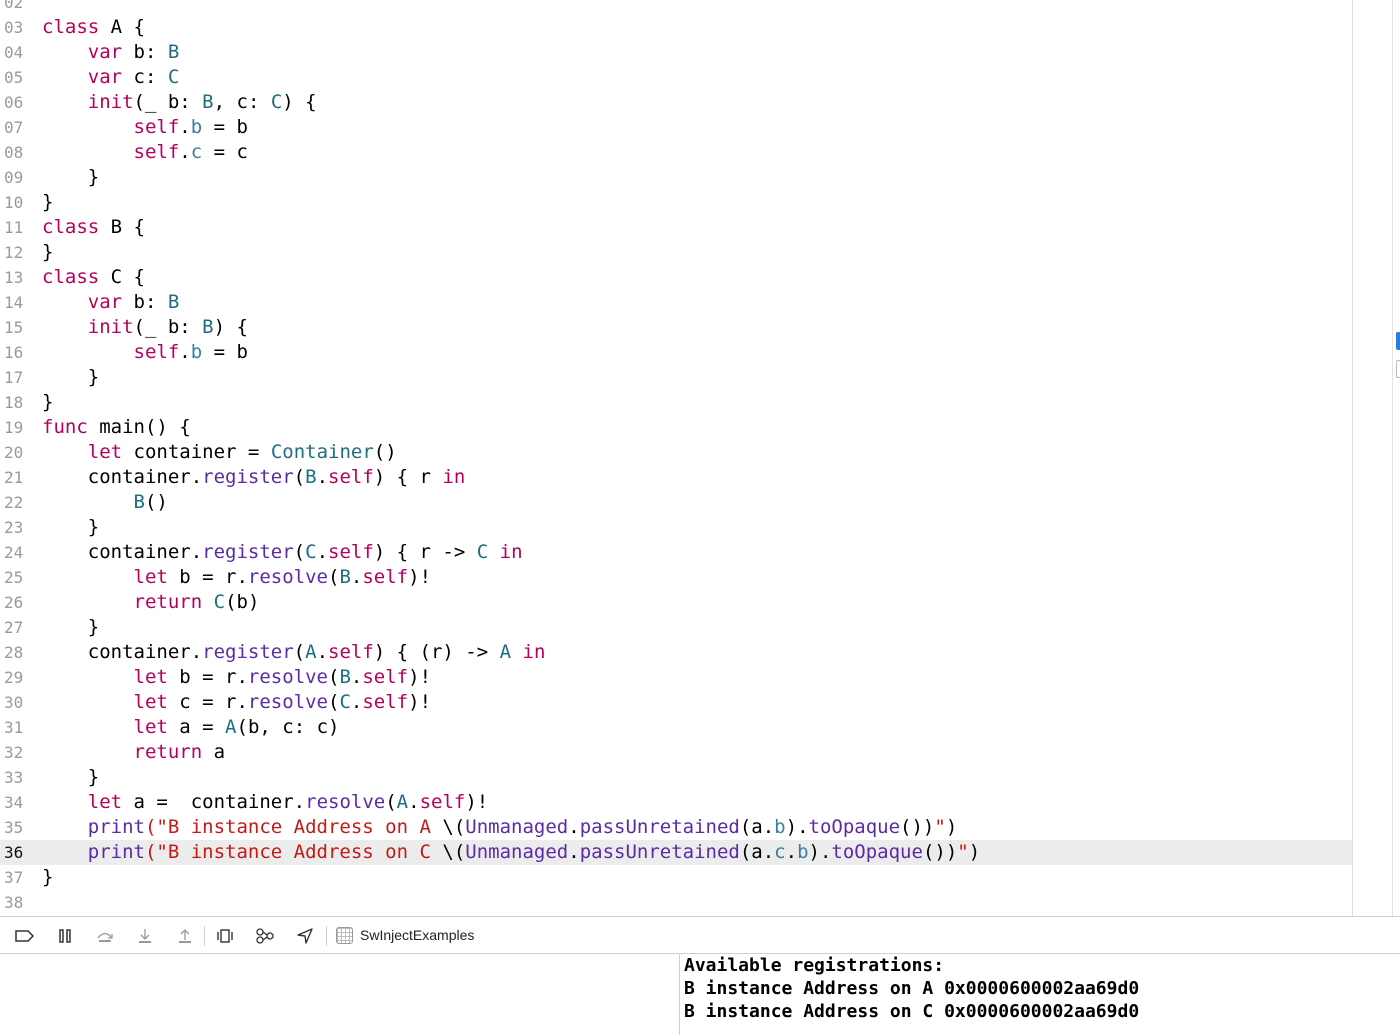 The width and height of the screenshot is (1400, 1035). I want to click on code-line: 25 let b = r.resolve(B.self)!, so click(676, 577).